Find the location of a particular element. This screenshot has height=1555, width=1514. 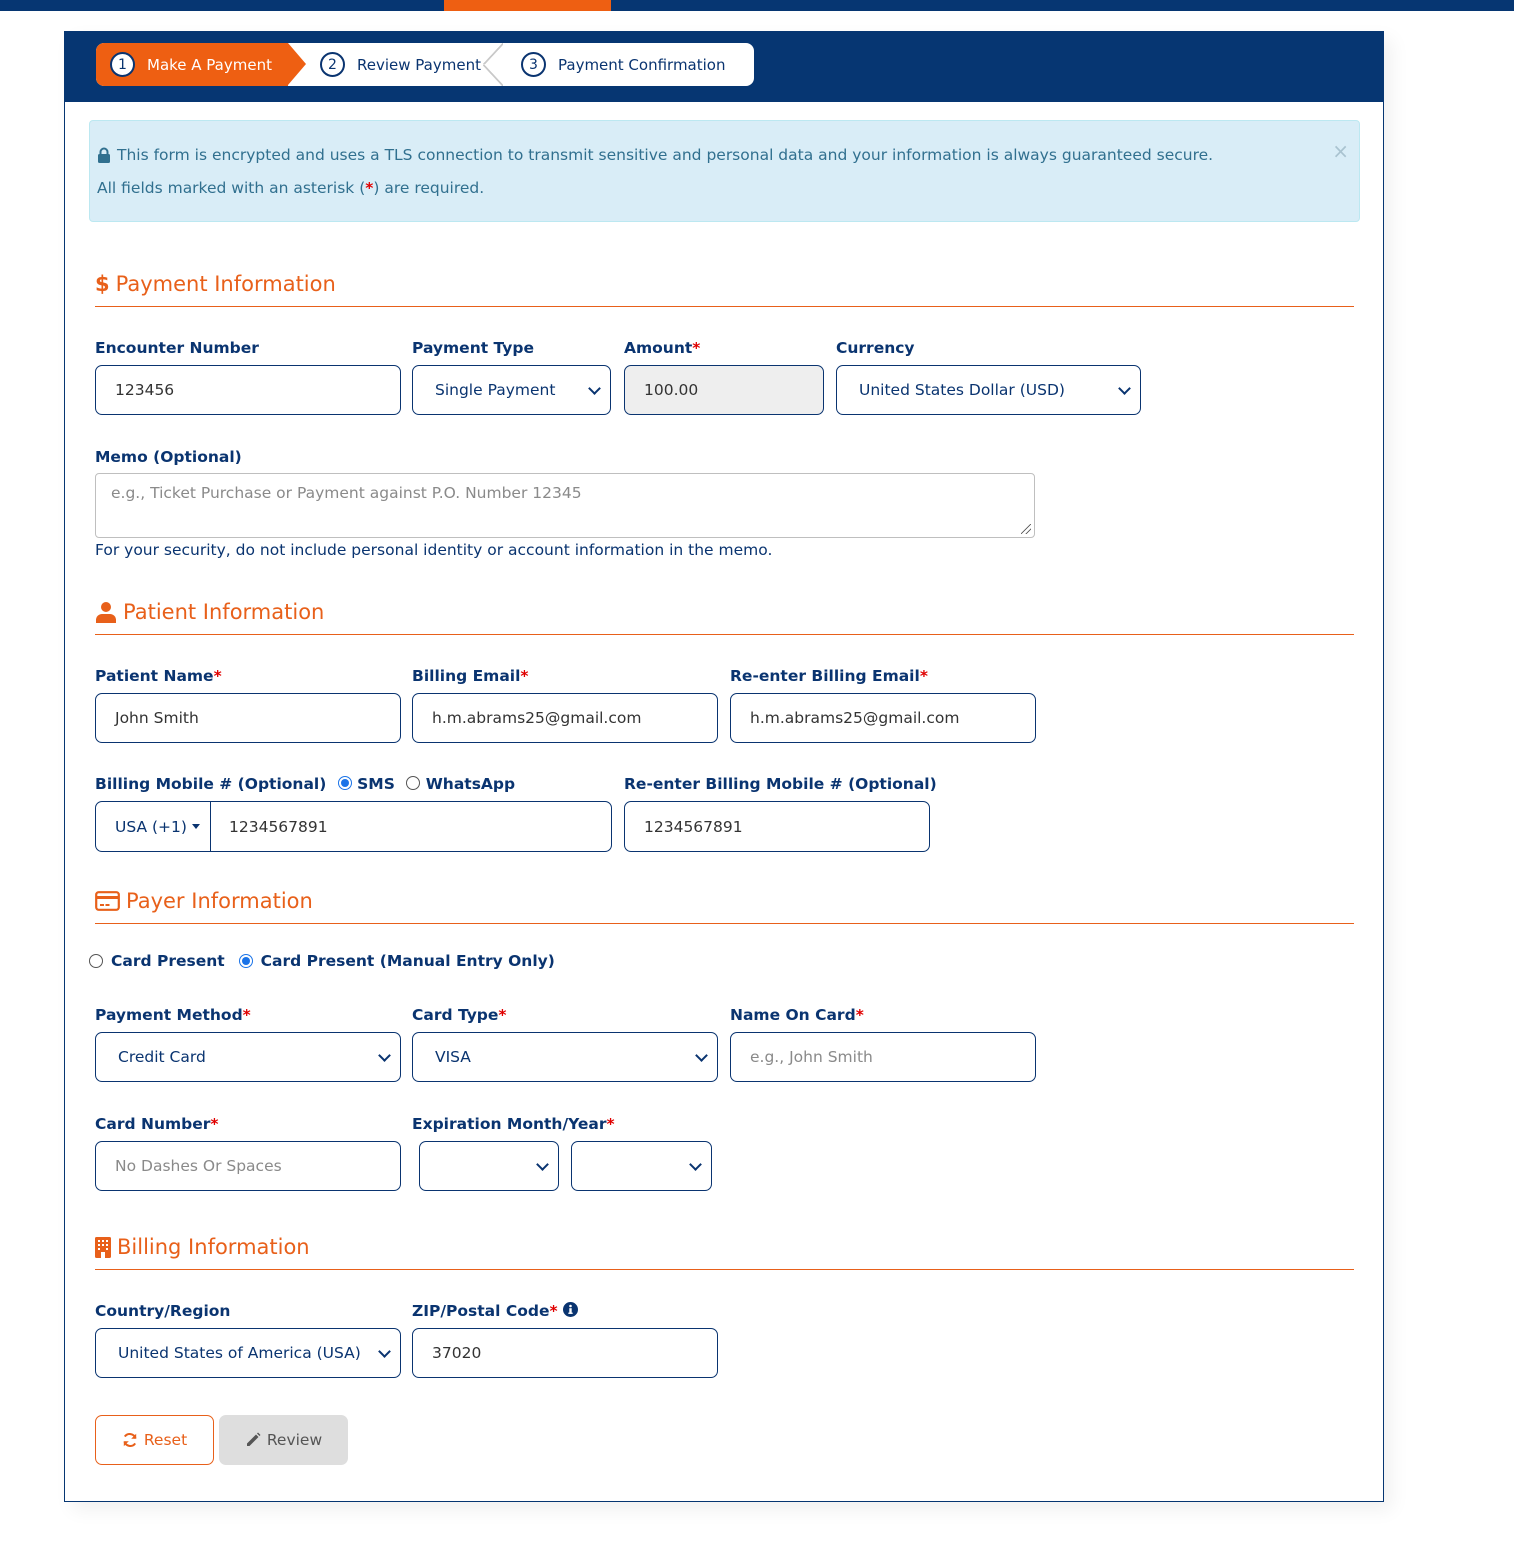

payment-method-label-text: Payment Method is located at coordinates (169, 1015).